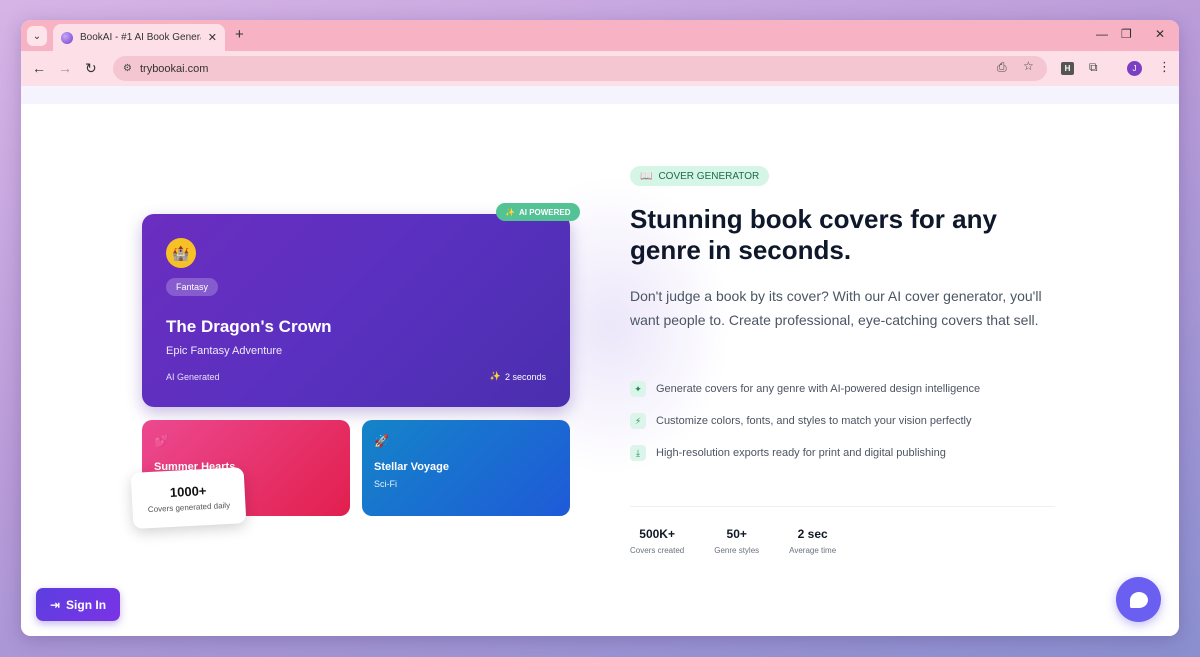 The height and width of the screenshot is (657, 1200). Describe the element at coordinates (385, 484) in the screenshot. I see `small-card-subtitle: Sci-Fi` at that location.